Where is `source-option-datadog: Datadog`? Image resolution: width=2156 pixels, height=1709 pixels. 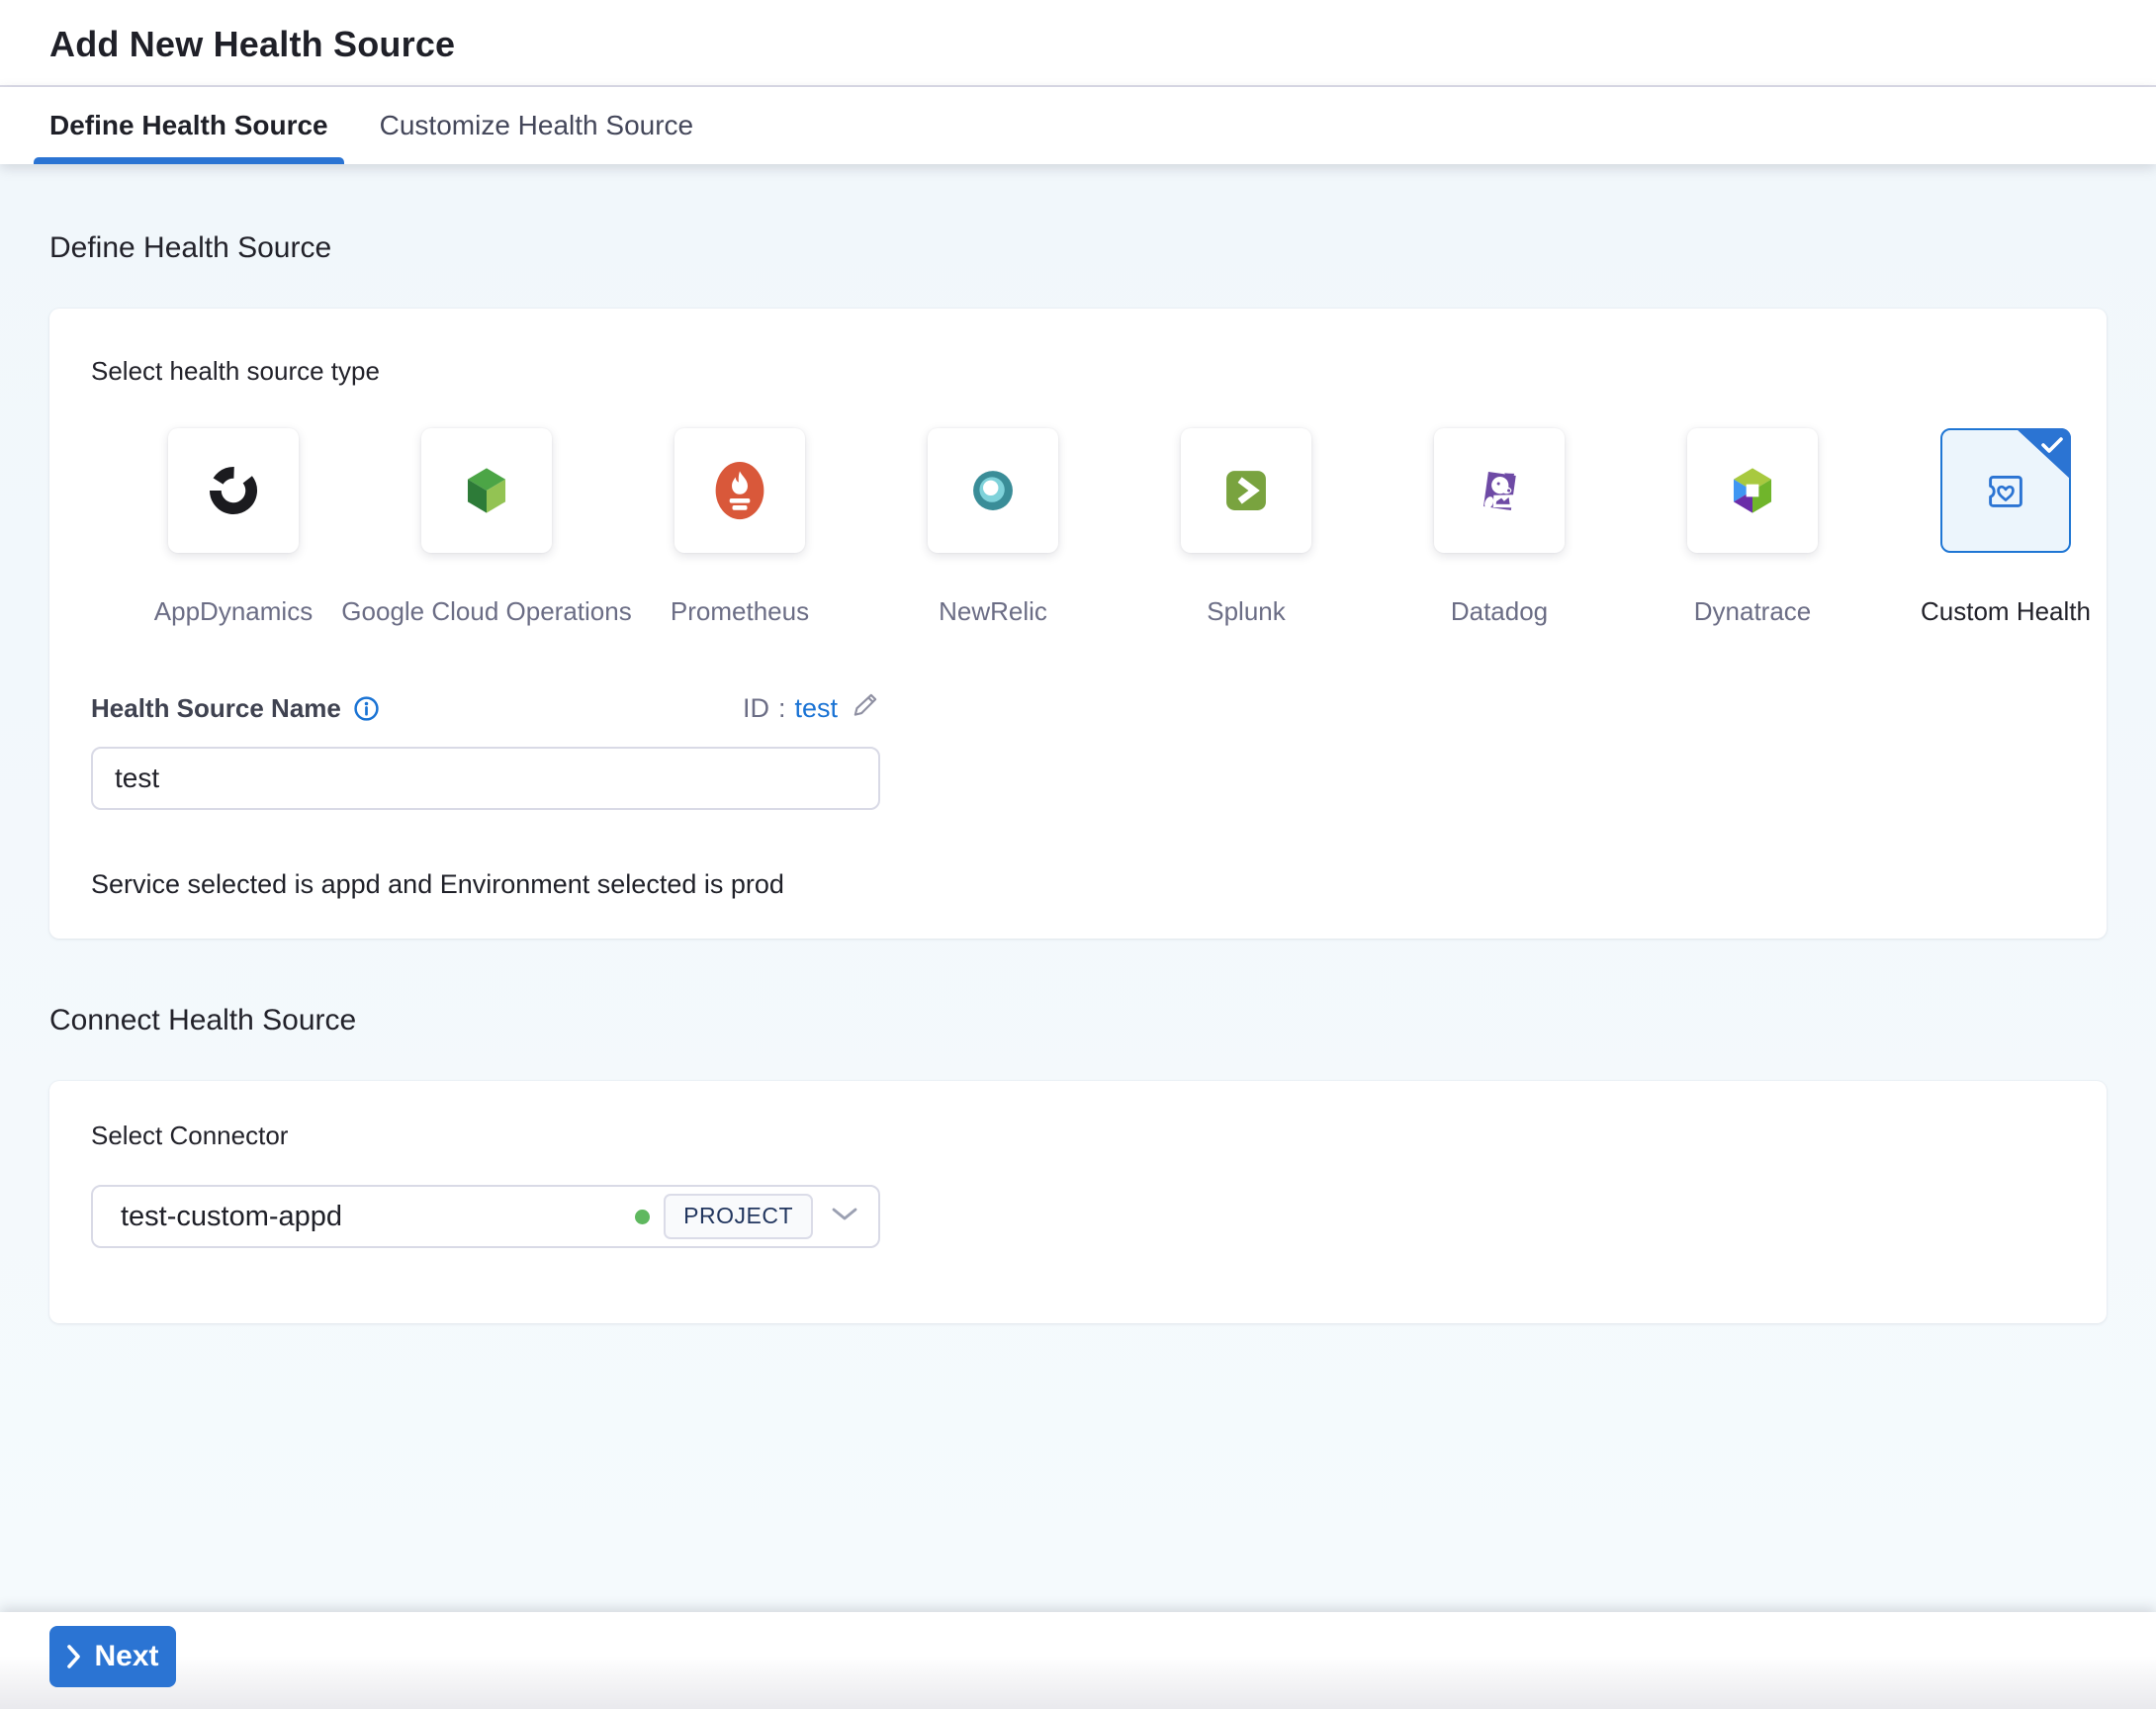 source-option-datadog: Datadog is located at coordinates (1499, 527).